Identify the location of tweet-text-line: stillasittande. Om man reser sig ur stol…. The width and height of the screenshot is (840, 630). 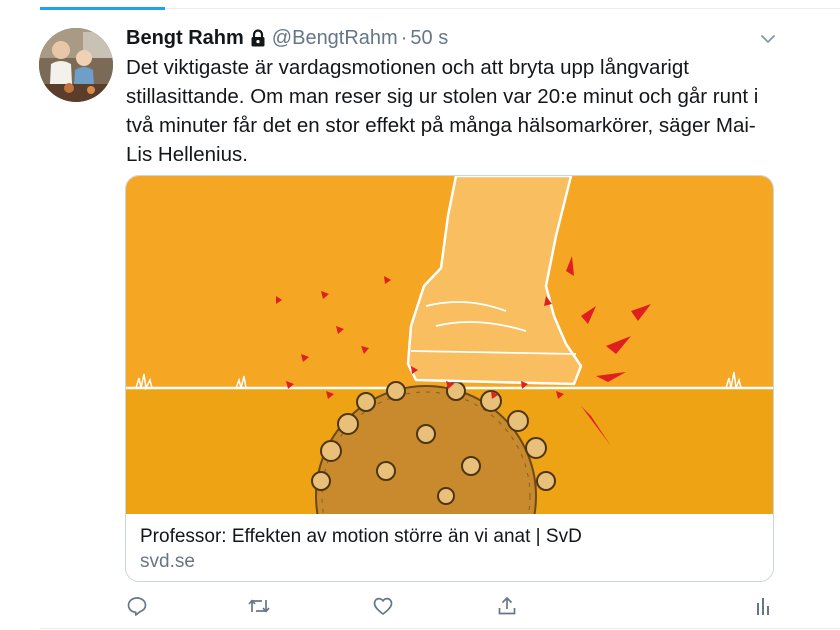
(442, 96).